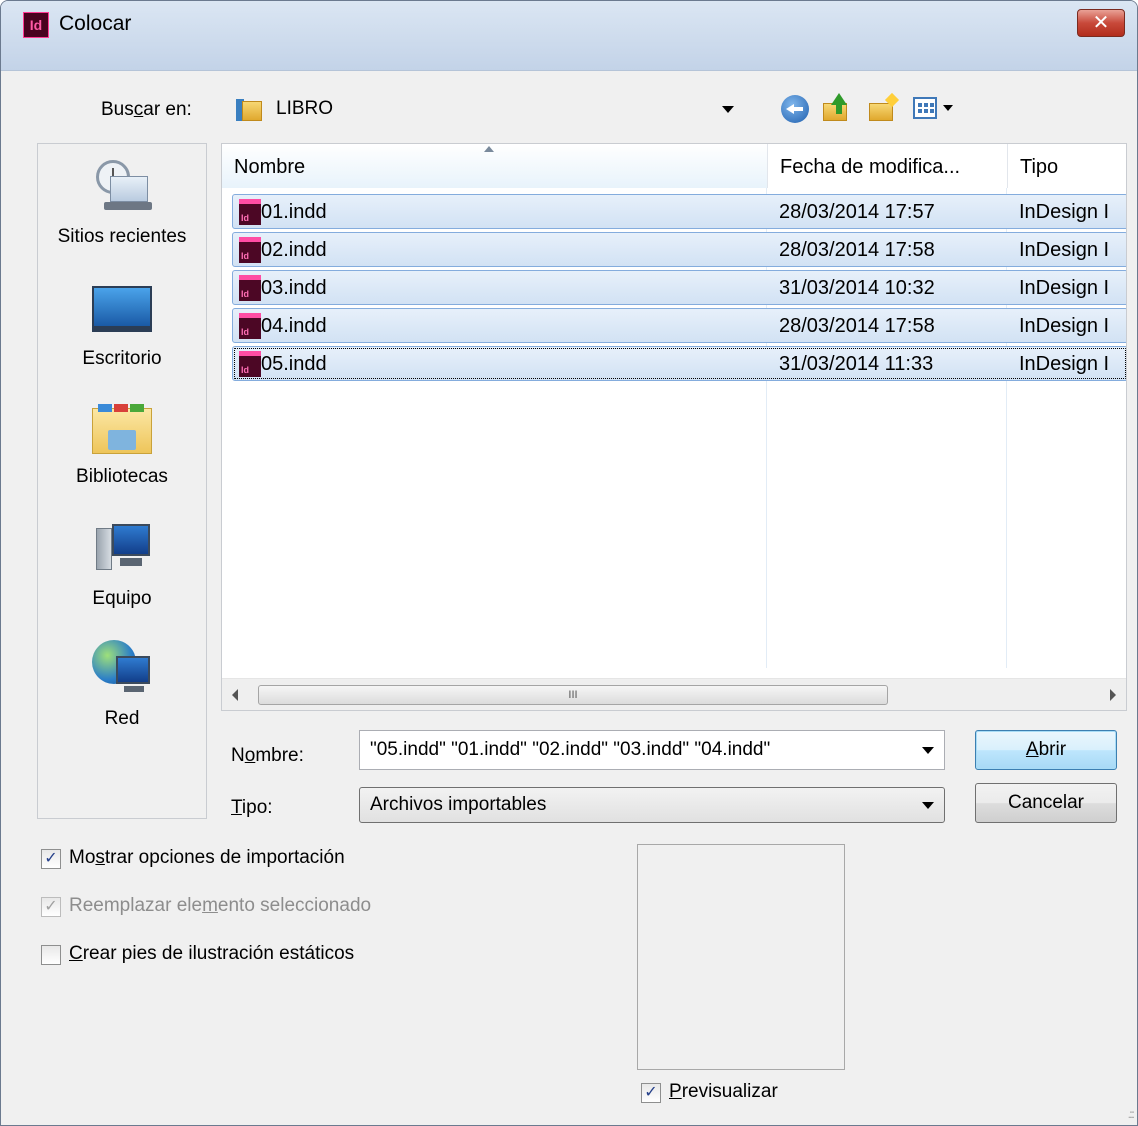  What do you see at coordinates (489, 149) in the screenshot?
I see `sort-ascending-icon` at bounding box center [489, 149].